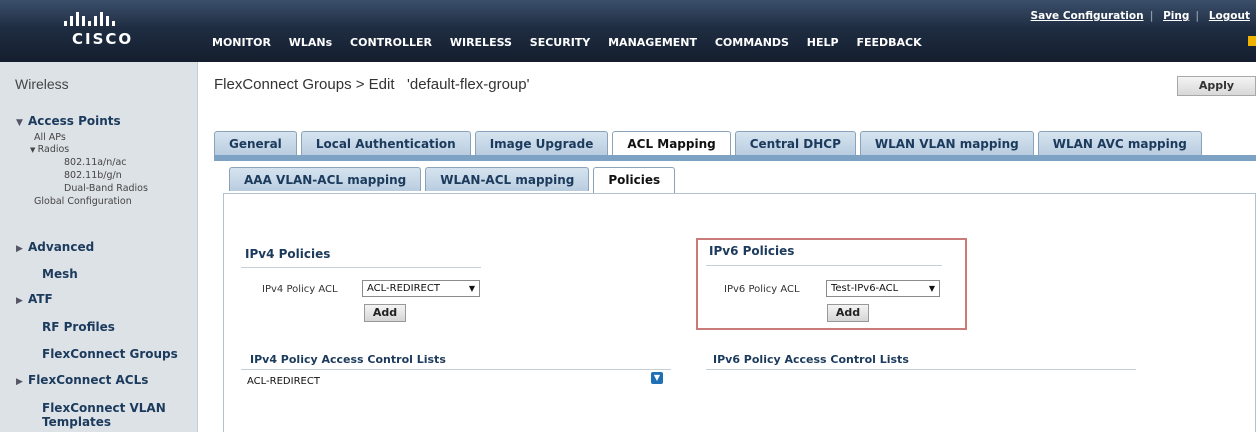 The height and width of the screenshot is (432, 1256). I want to click on tab-image-upgrade: Image Upgrade, so click(541, 143).